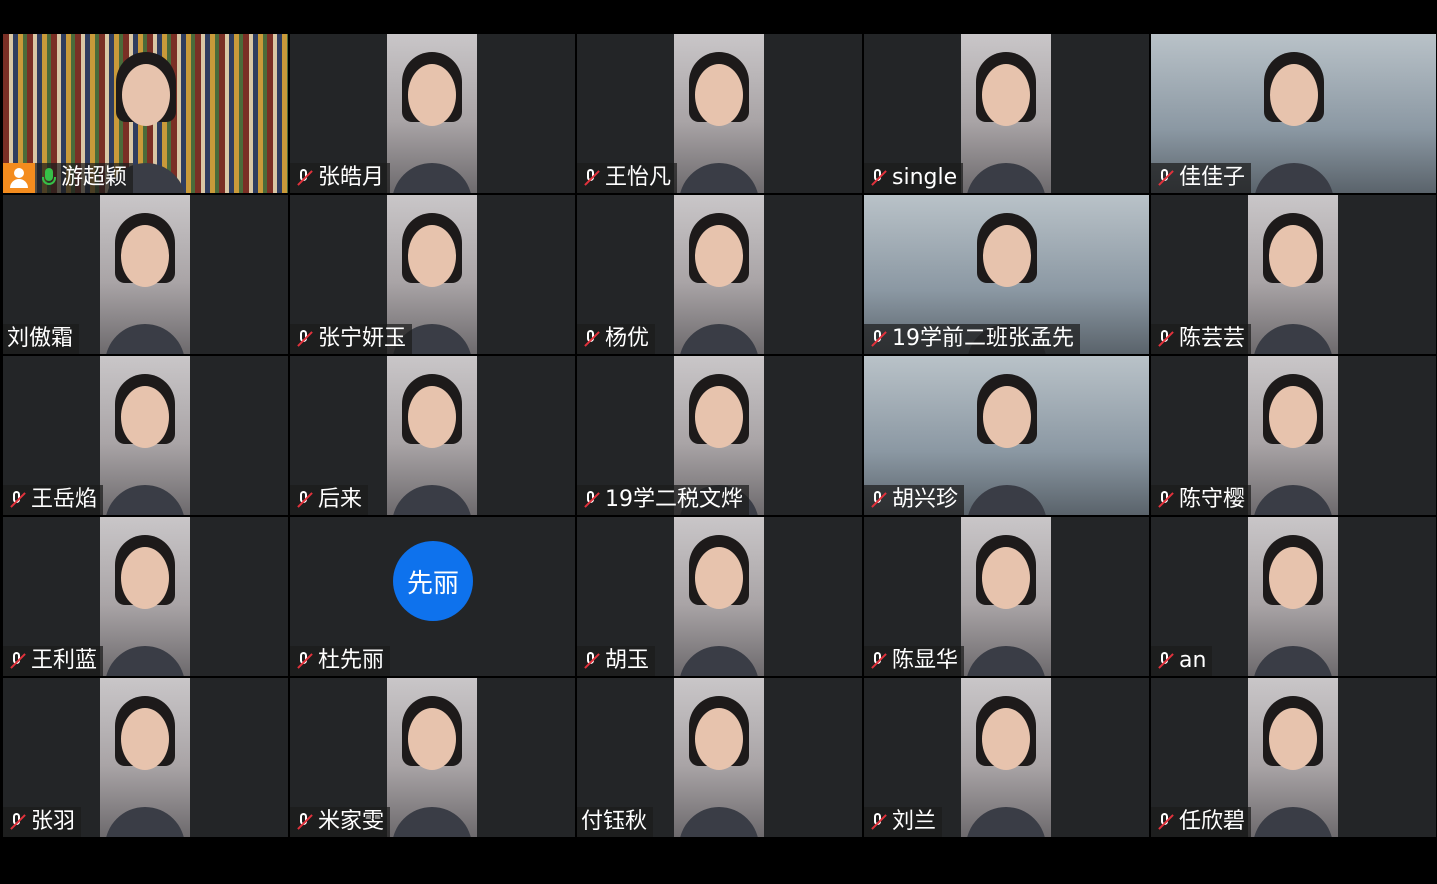 The width and height of the screenshot is (1437, 884). What do you see at coordinates (638, 177) in the screenshot?
I see `participant-name: 王怡凡` at bounding box center [638, 177].